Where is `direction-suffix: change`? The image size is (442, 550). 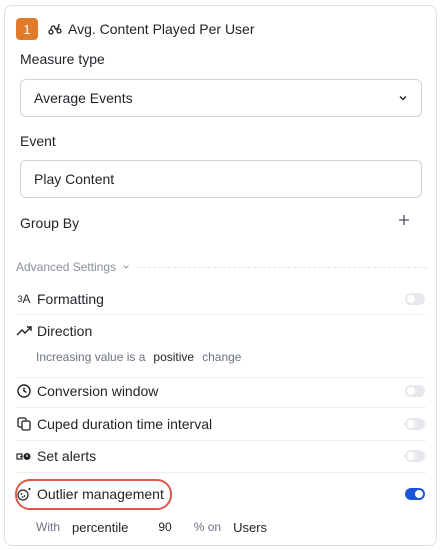
direction-suffix: change is located at coordinates (222, 357).